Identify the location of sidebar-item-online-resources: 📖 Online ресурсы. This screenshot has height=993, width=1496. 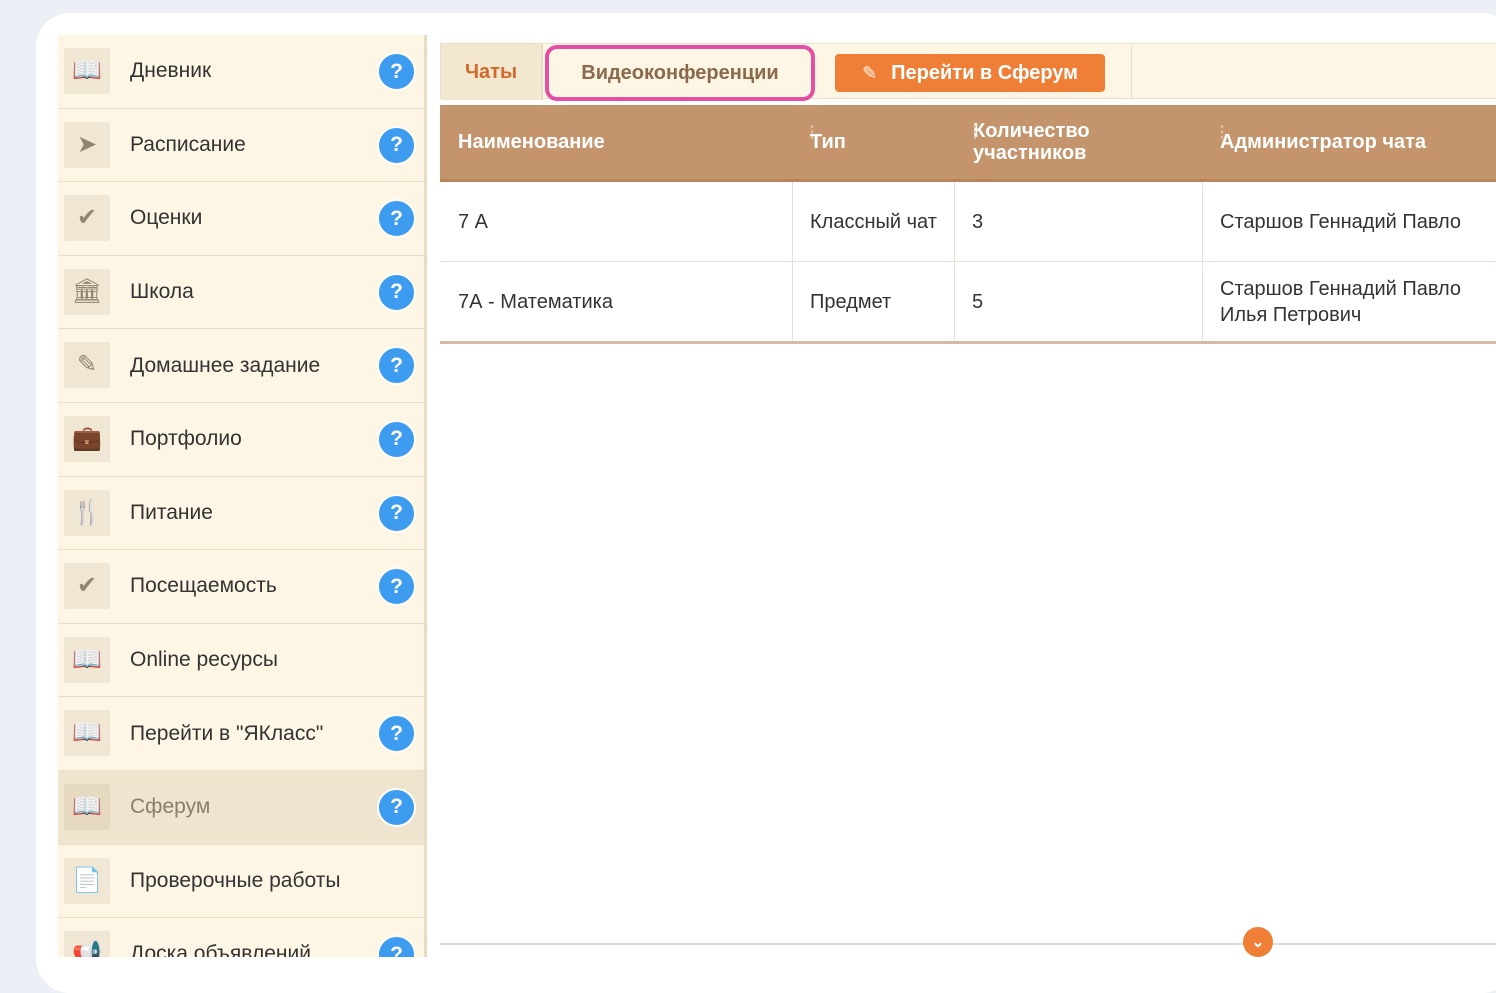
(241, 661).